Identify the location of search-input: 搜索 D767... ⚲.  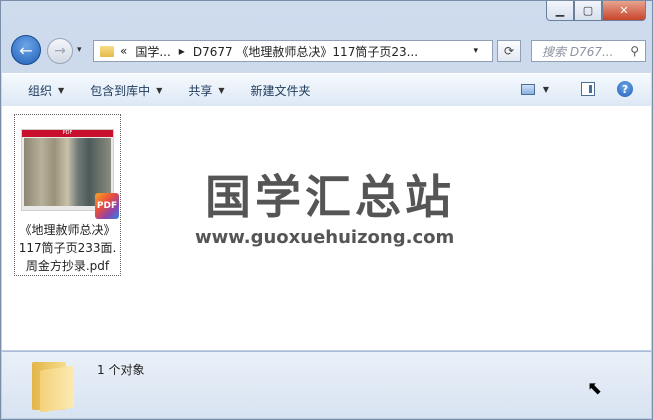
(588, 51).